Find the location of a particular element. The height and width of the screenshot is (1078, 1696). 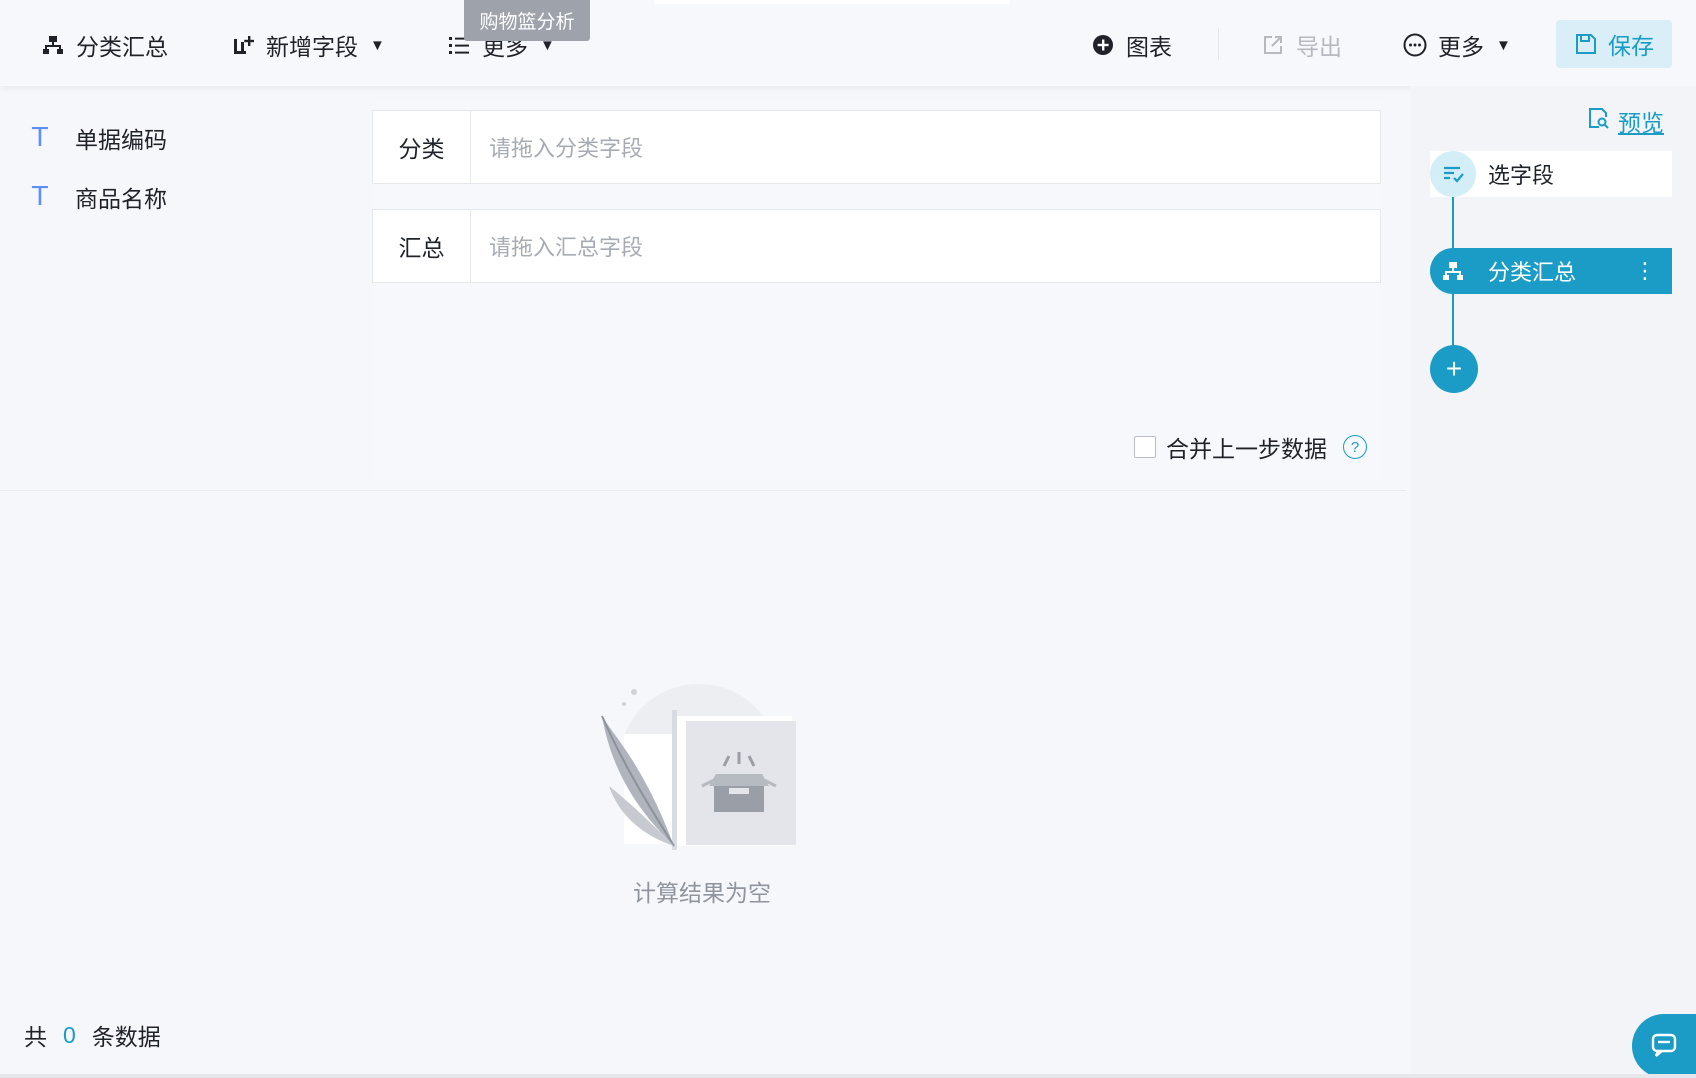

pipeline-step-select-fields: 选字段 is located at coordinates (1551, 174).